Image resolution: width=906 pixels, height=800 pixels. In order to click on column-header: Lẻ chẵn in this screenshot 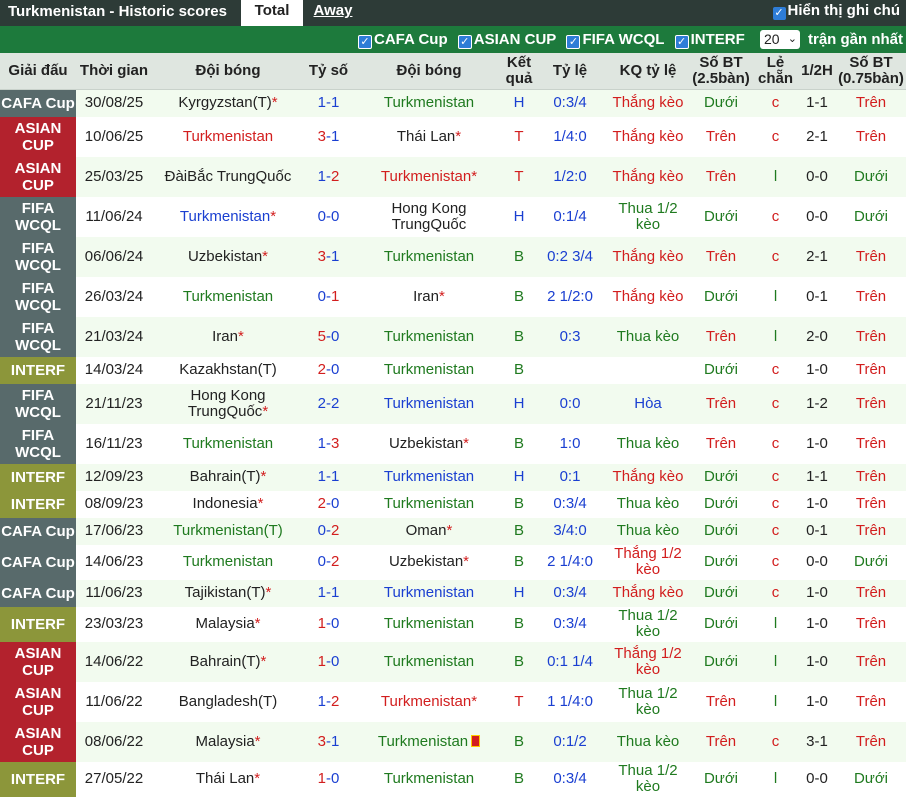, I will do `click(775, 71)`.